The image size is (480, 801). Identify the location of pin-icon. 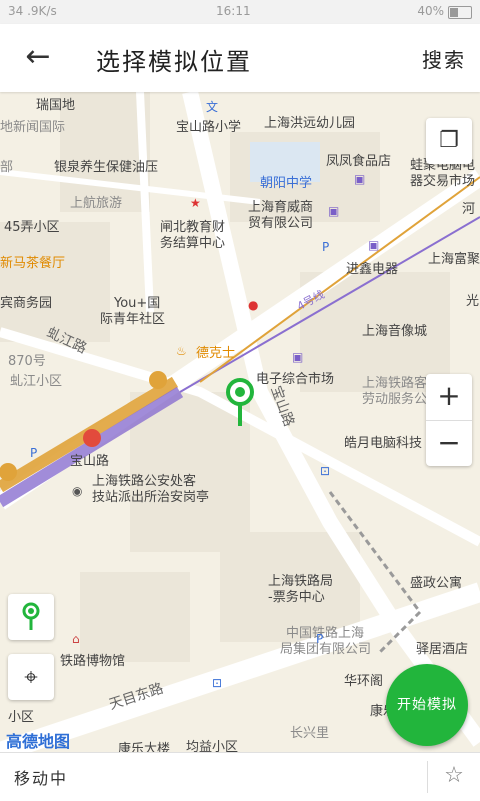
(31, 616).